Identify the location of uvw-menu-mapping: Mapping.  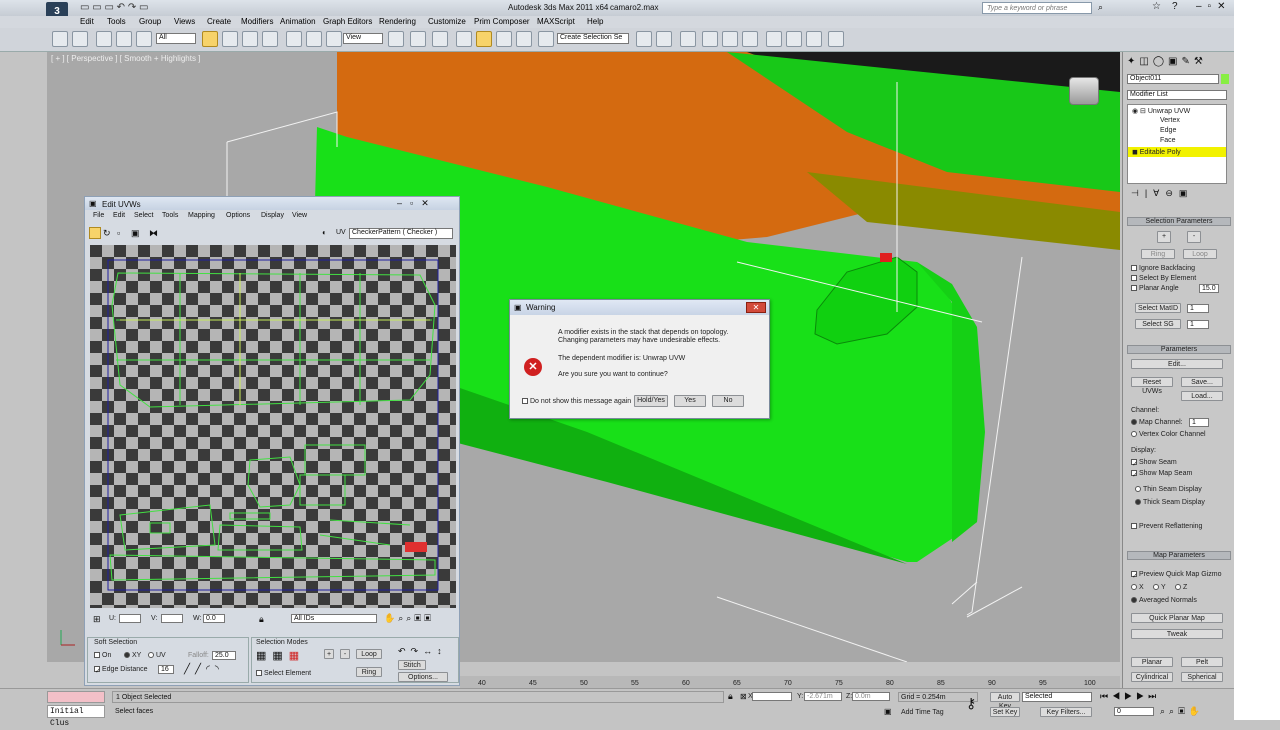
(201, 215).